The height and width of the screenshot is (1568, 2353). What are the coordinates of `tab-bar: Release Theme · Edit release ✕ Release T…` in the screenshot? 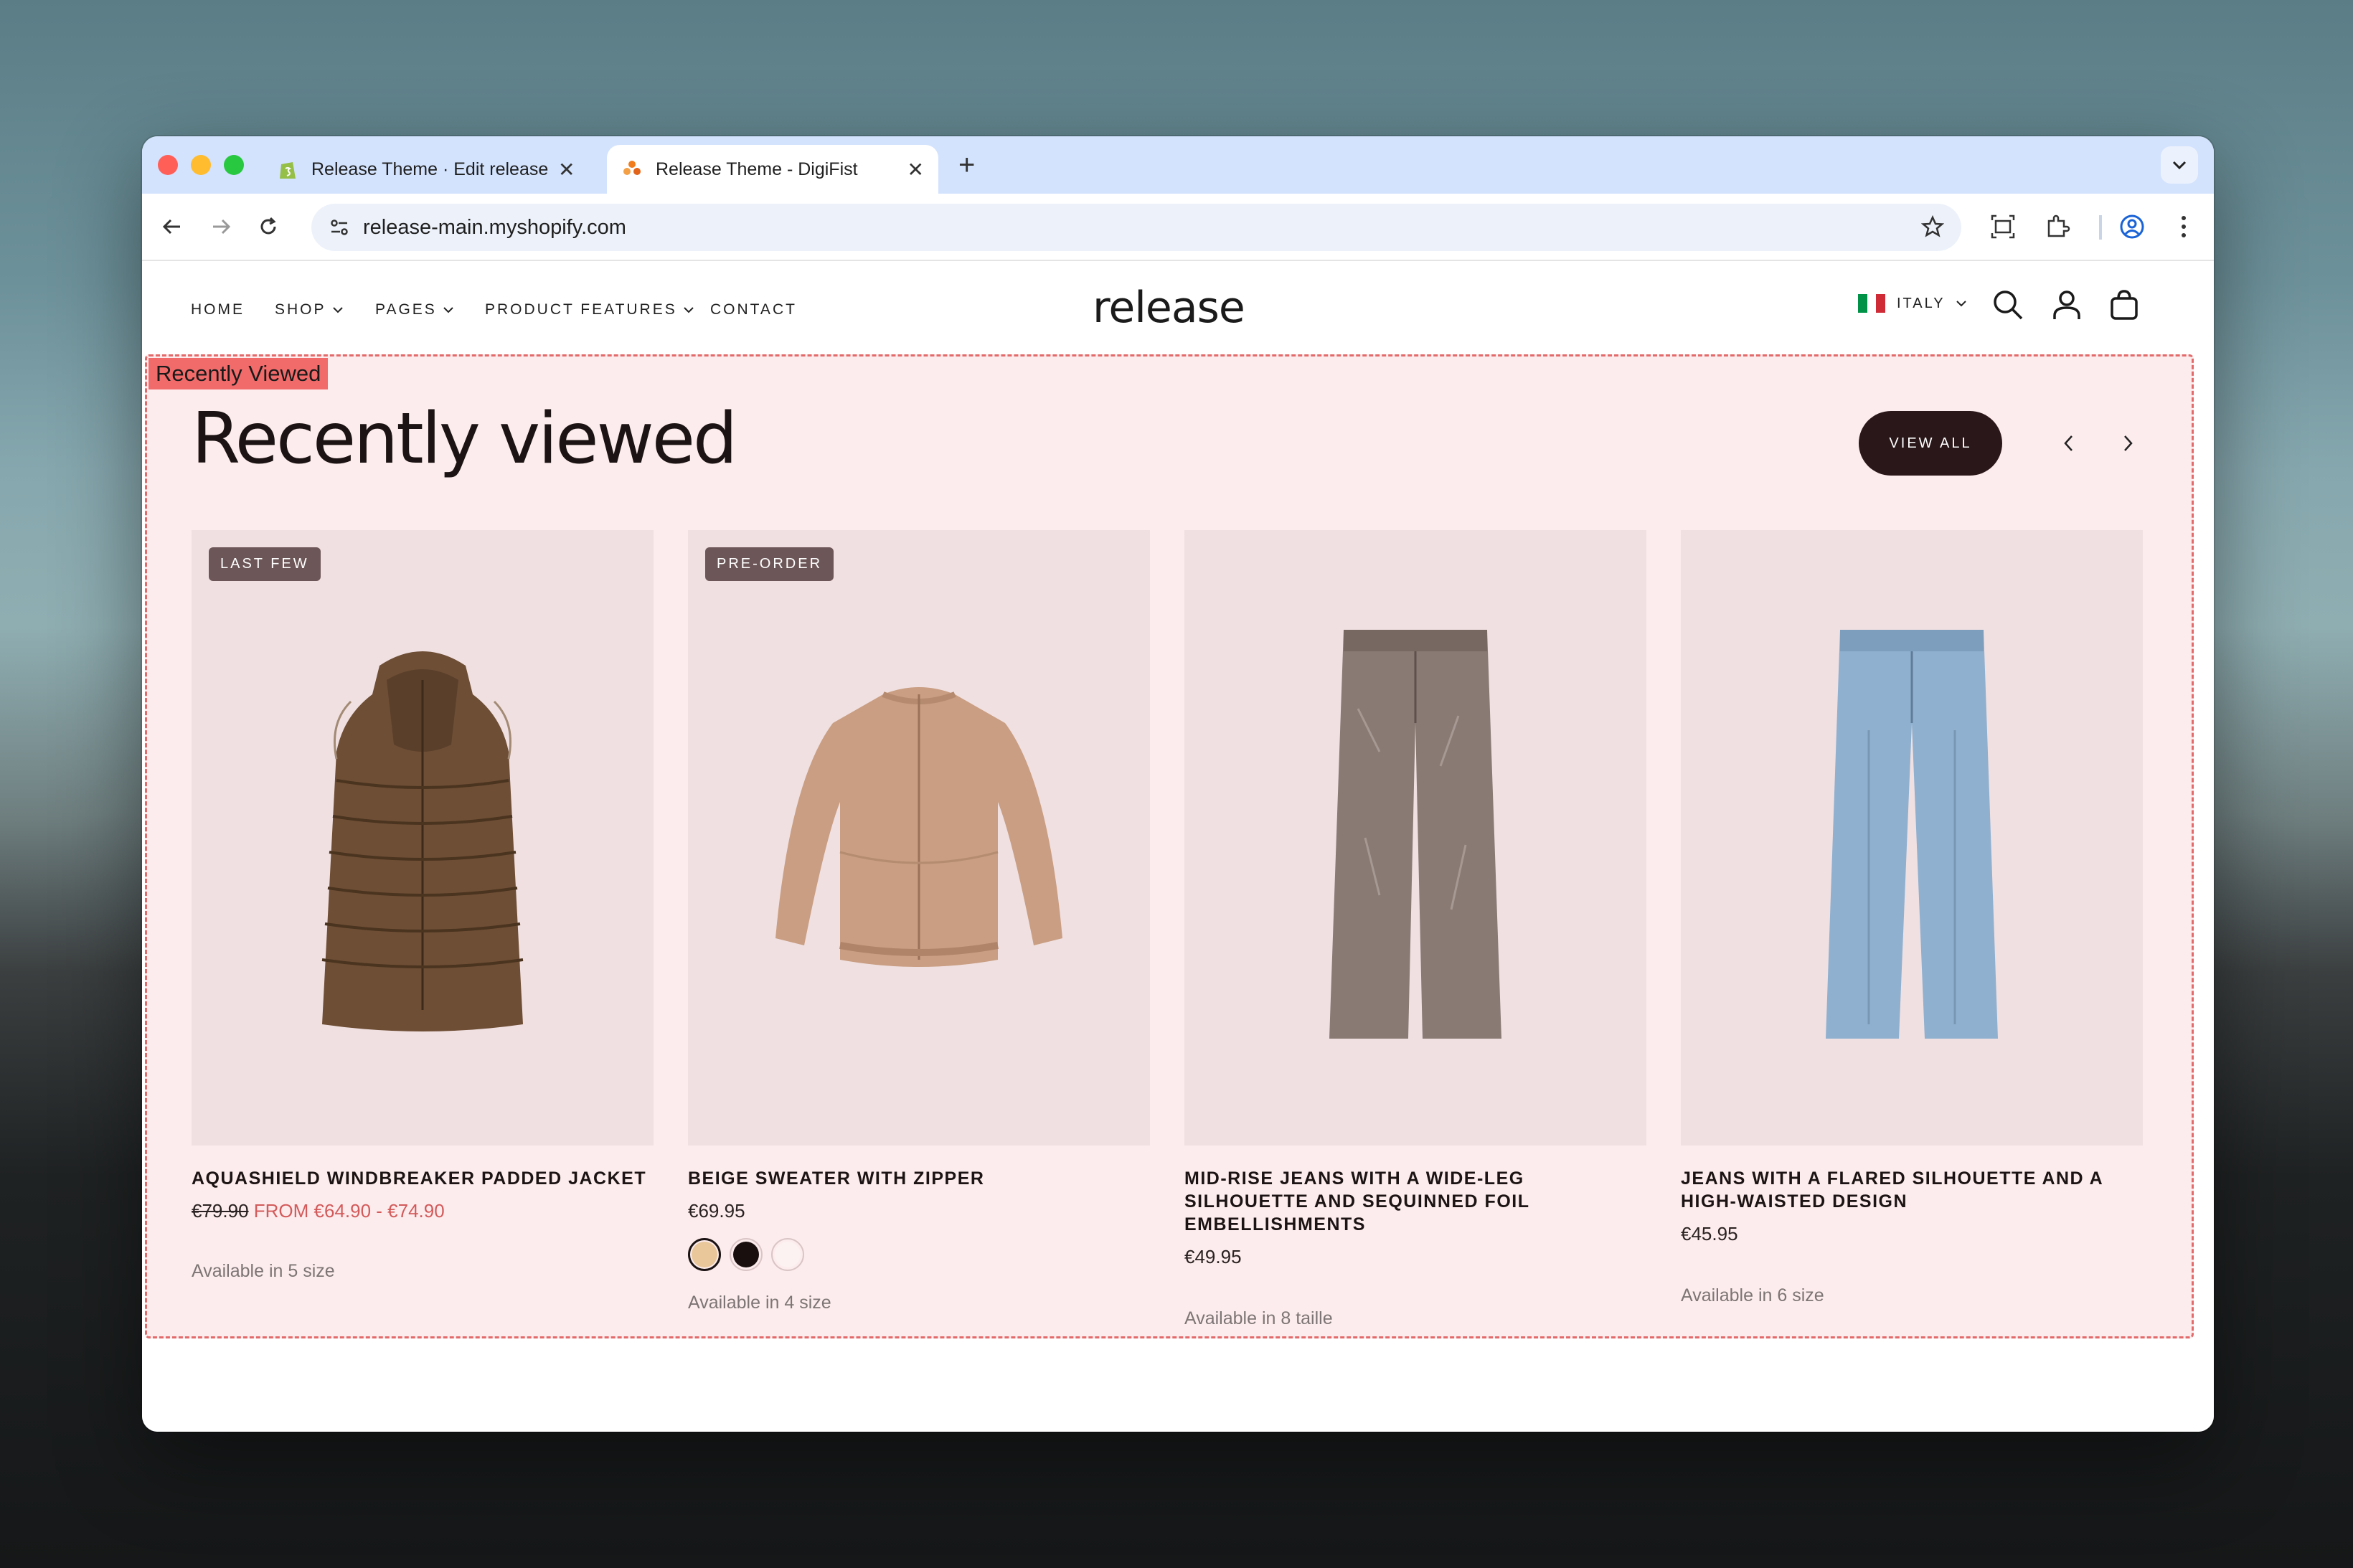 It's located at (1178, 165).